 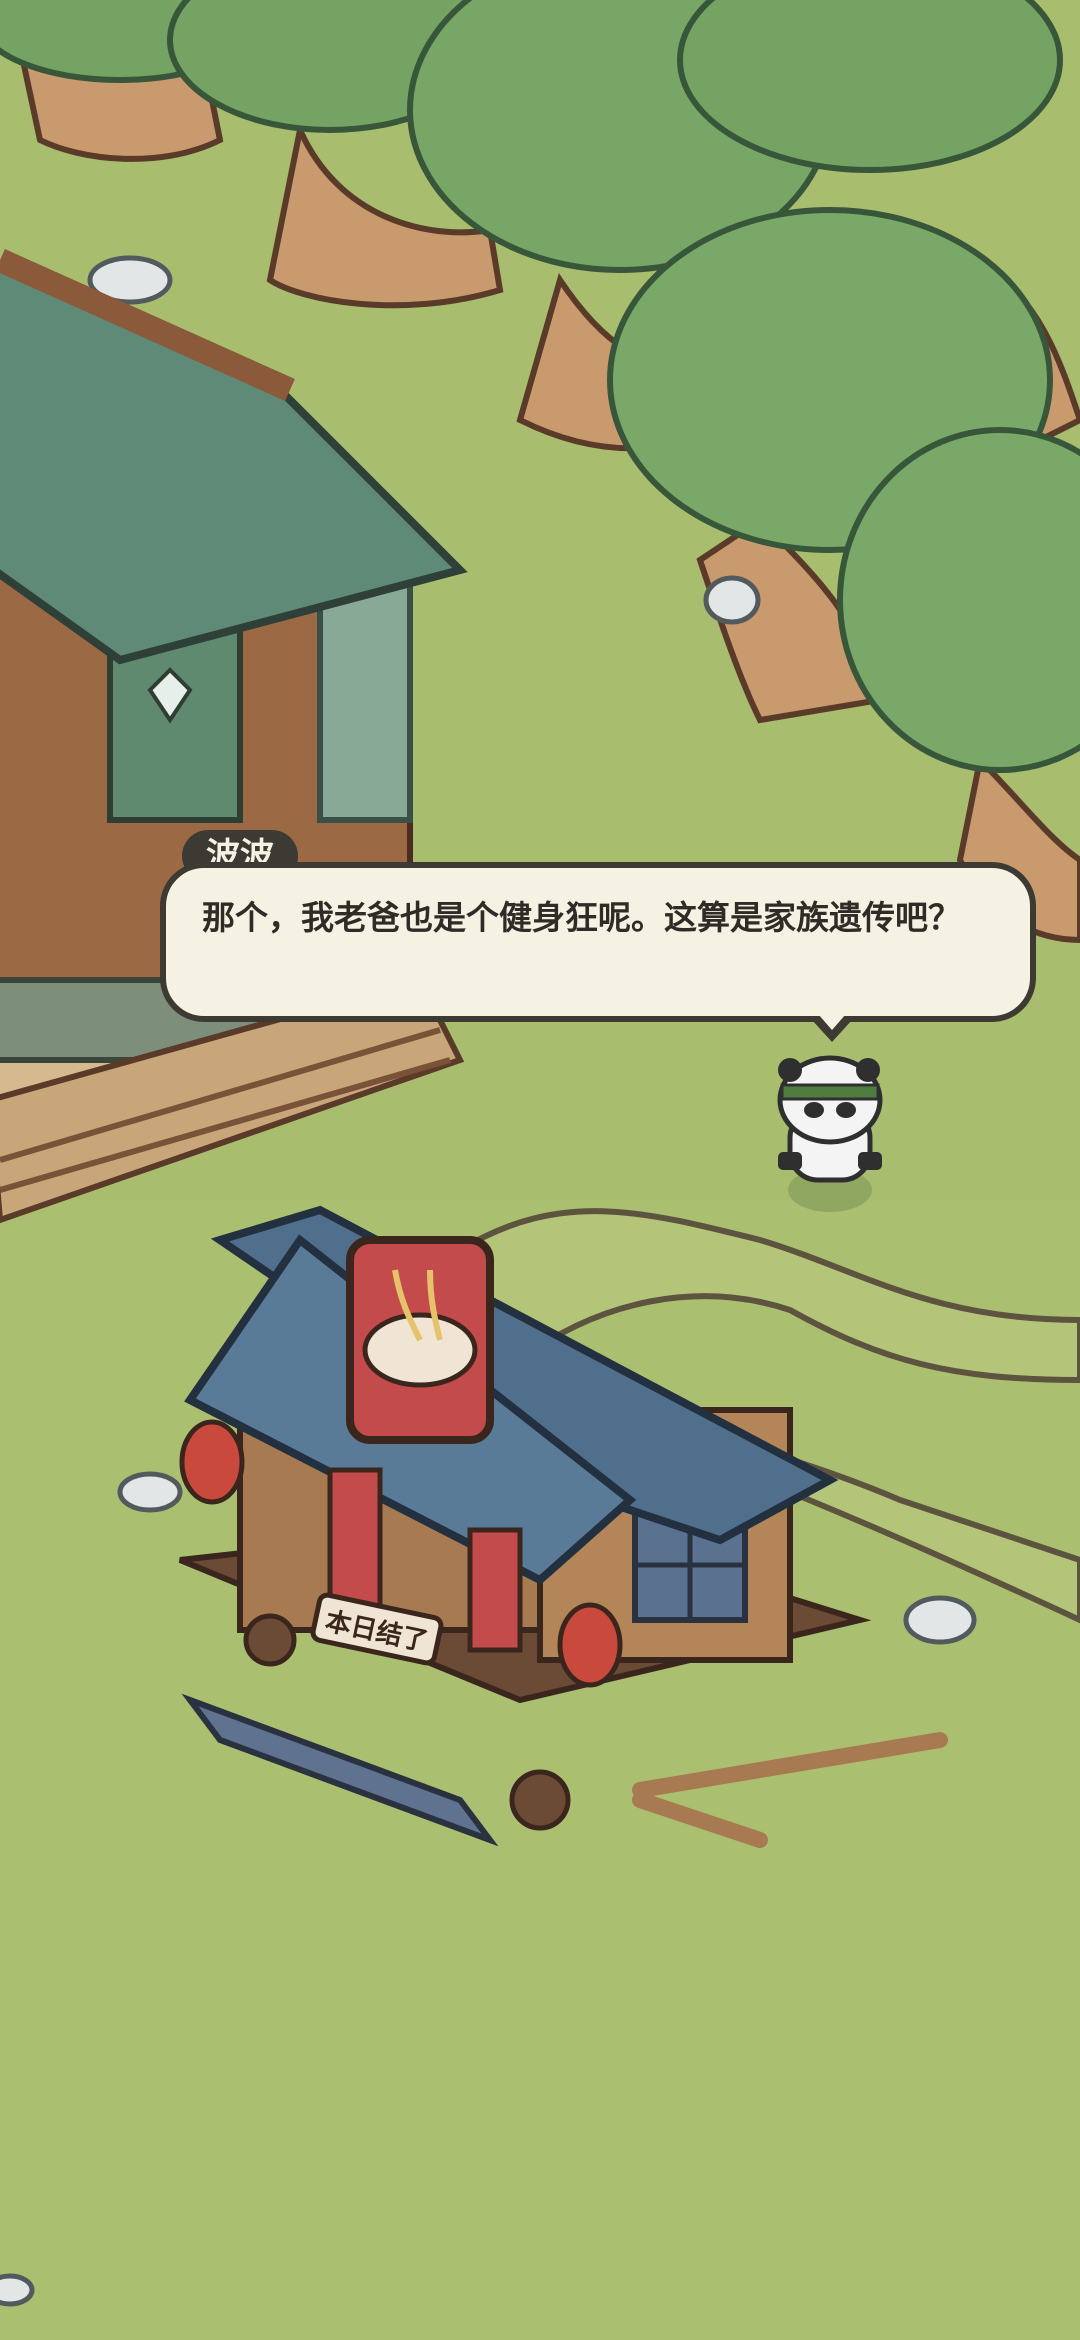 What do you see at coordinates (830, 1133) in the screenshot?
I see `panda-with-headband-icon` at bounding box center [830, 1133].